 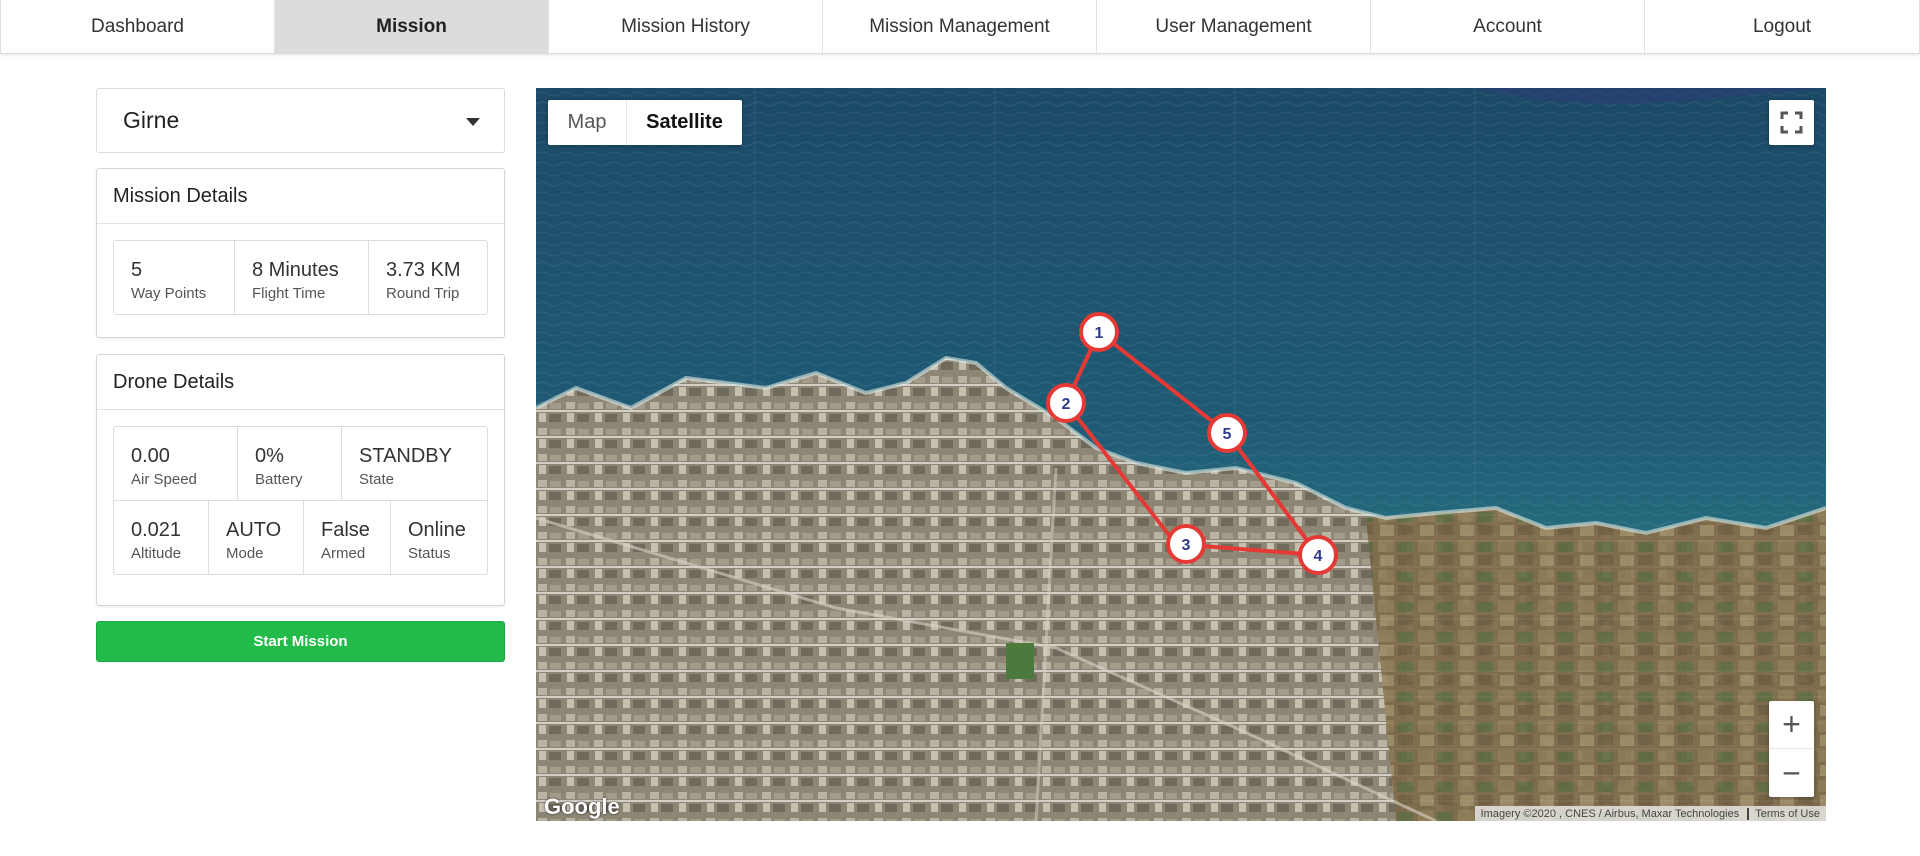 What do you see at coordinates (1192, 443) in the screenshot?
I see `waypoint-markers: 1 2 3 4 5` at bounding box center [1192, 443].